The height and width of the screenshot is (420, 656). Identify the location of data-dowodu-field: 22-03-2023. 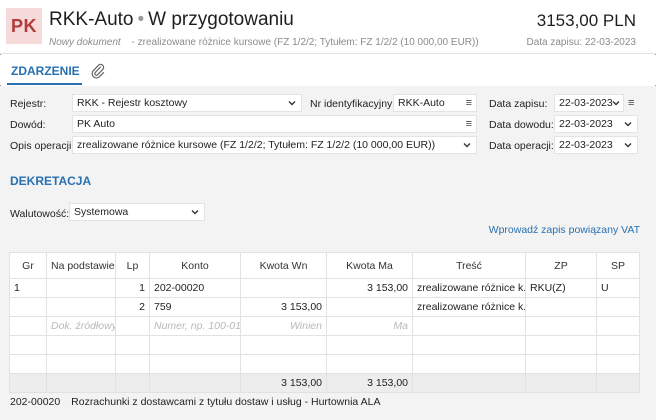
(596, 124).